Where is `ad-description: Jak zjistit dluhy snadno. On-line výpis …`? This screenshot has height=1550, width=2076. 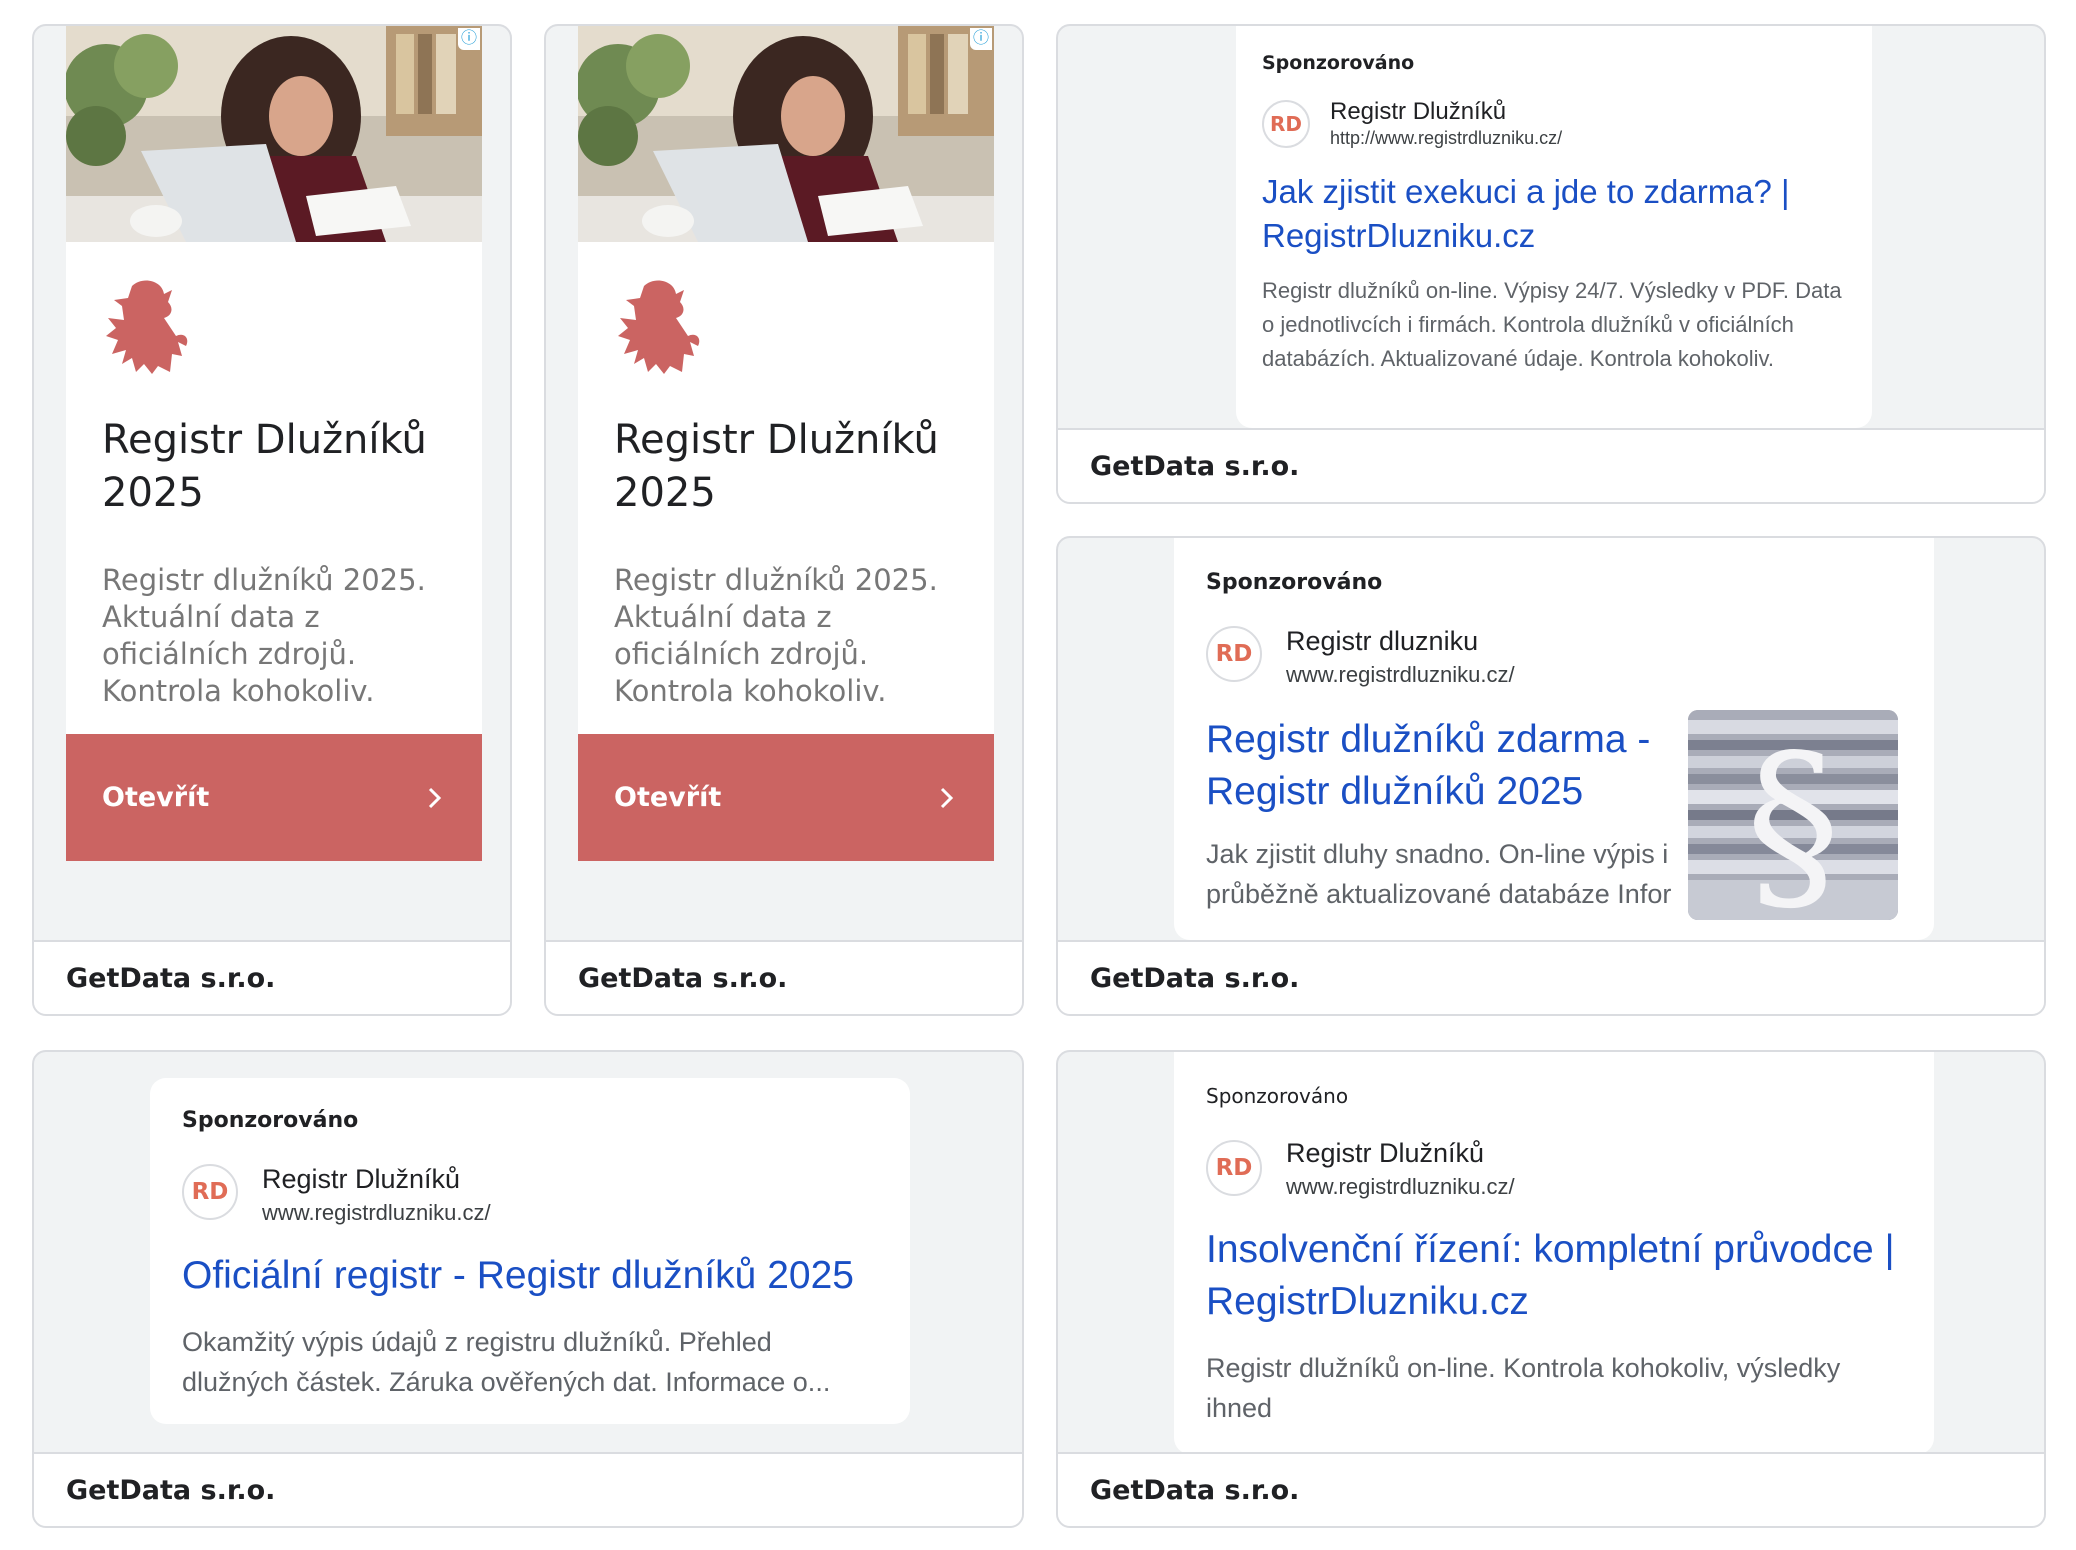 ad-description: Jak zjistit dluhy snadno. On-line výpis … is located at coordinates (1439, 874).